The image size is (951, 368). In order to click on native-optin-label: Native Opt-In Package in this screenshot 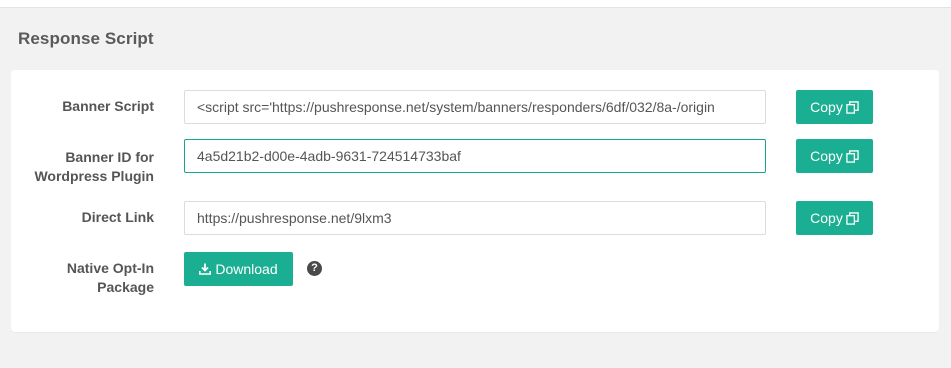, I will do `click(110, 278)`.